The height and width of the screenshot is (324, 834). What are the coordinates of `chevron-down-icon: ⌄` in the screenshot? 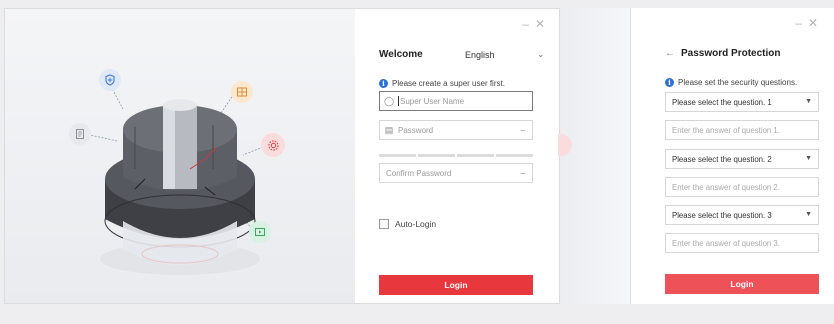 It's located at (541, 54).